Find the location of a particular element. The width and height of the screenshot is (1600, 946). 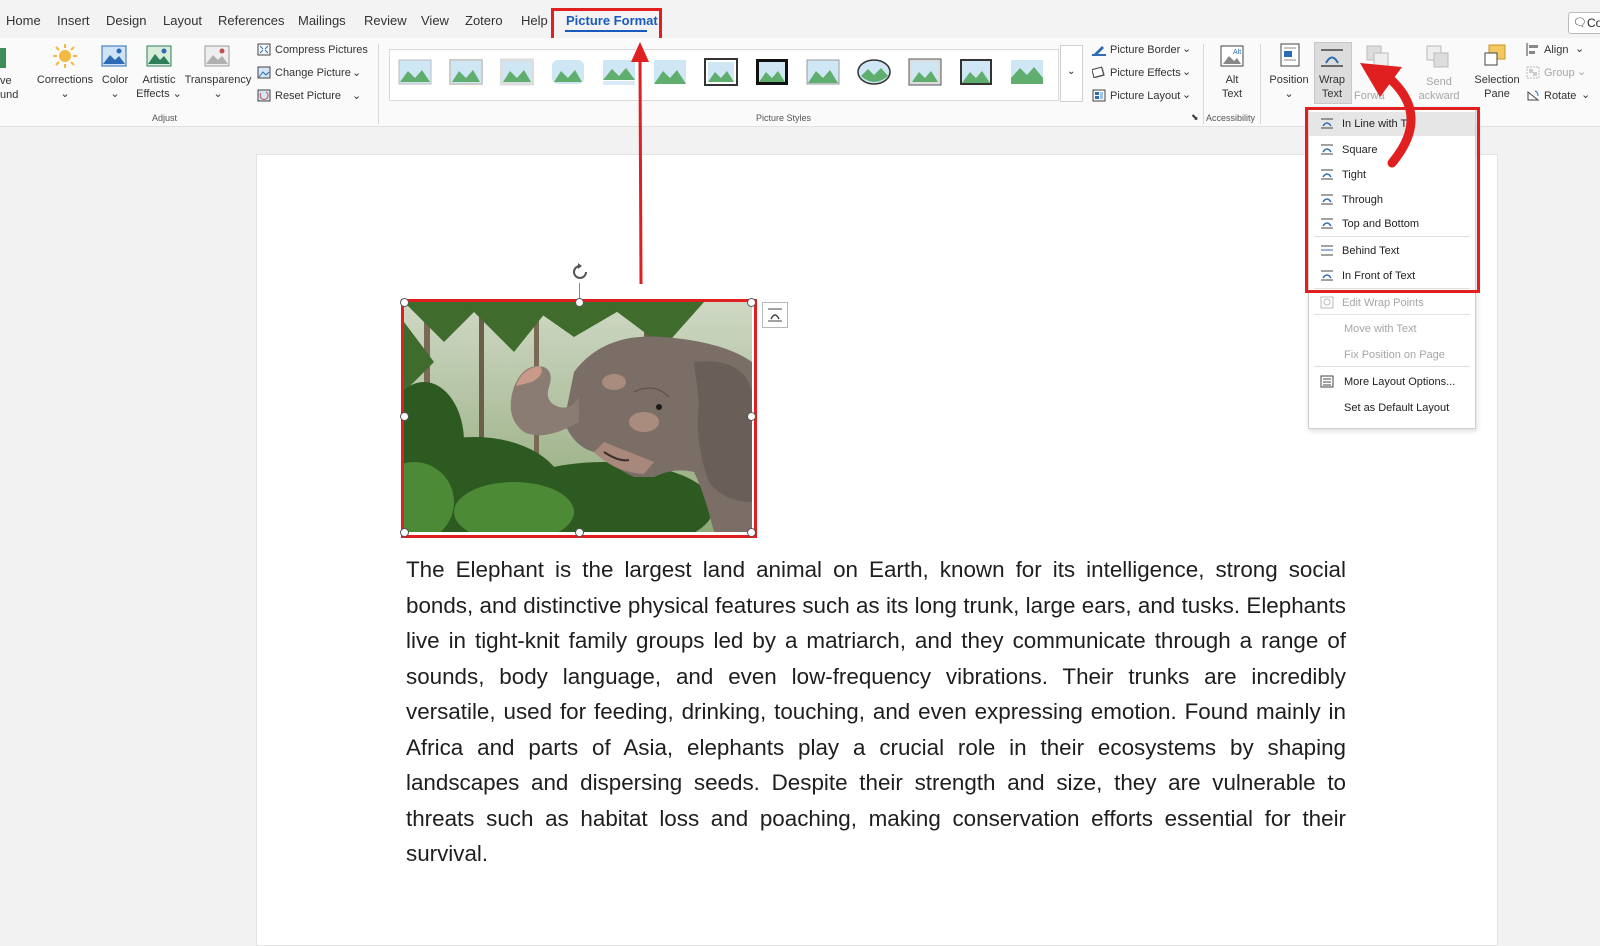

comments-button: 🗨 Co is located at coordinates (1584, 23).